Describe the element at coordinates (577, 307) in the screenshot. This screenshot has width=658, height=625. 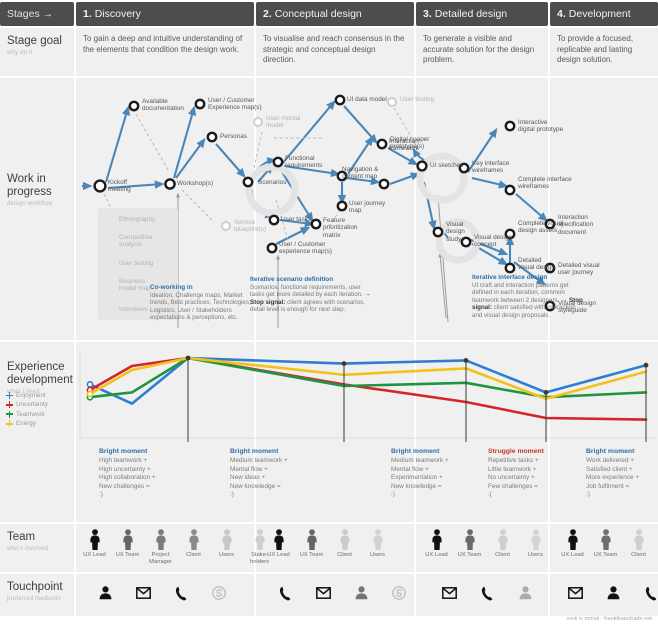
I see `node-visual-design-styleguide: Visual design styleguide` at that location.